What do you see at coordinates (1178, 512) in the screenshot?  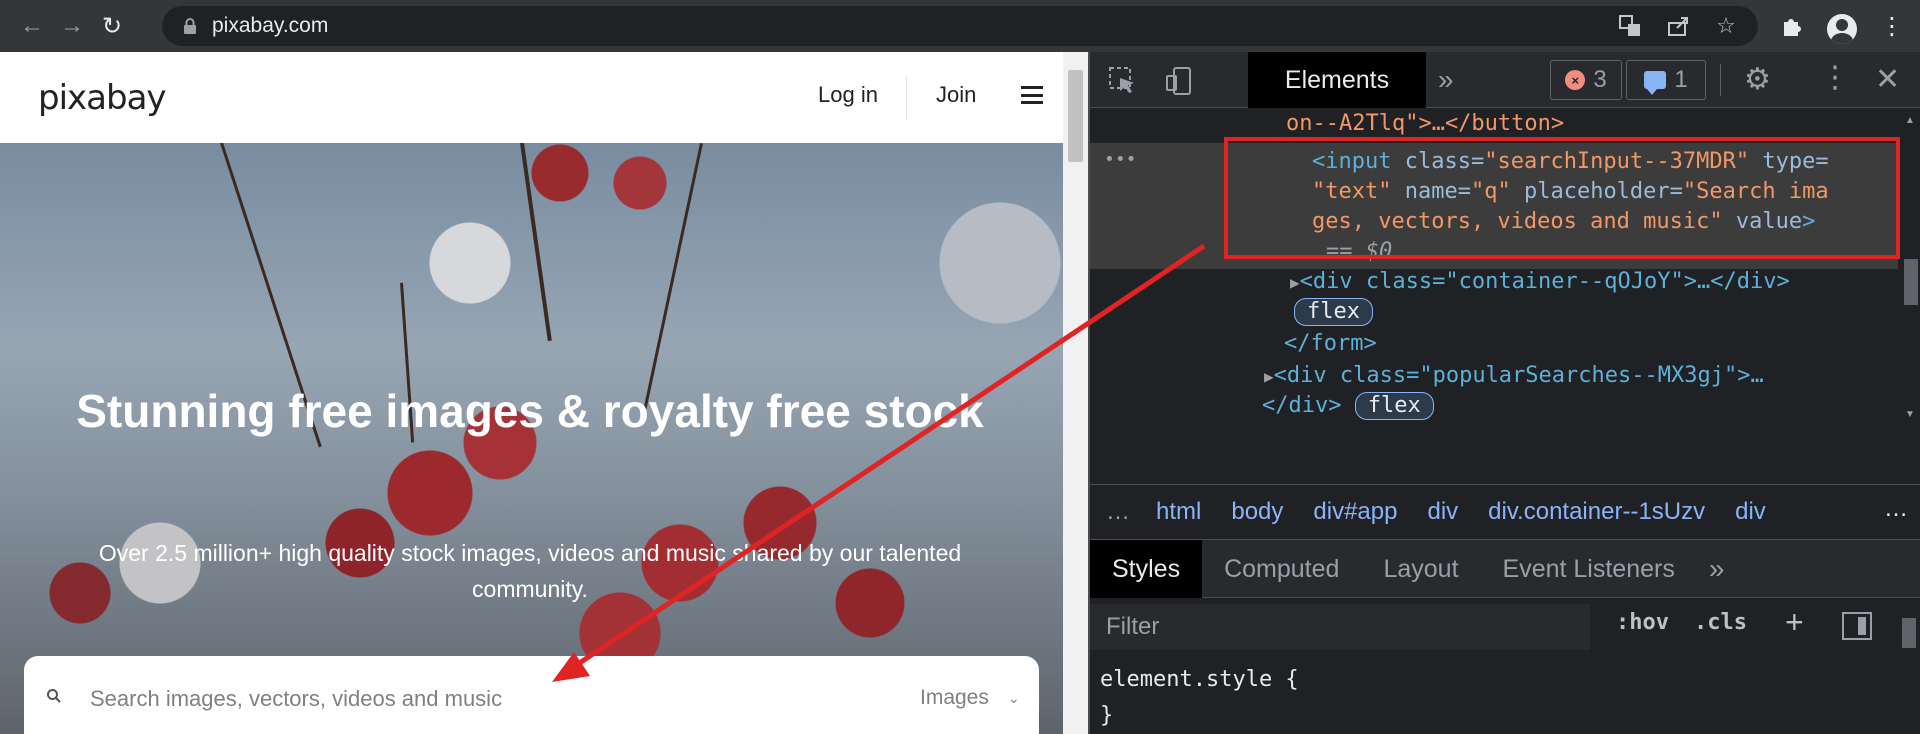 I see `breadcrumb-item: html` at bounding box center [1178, 512].